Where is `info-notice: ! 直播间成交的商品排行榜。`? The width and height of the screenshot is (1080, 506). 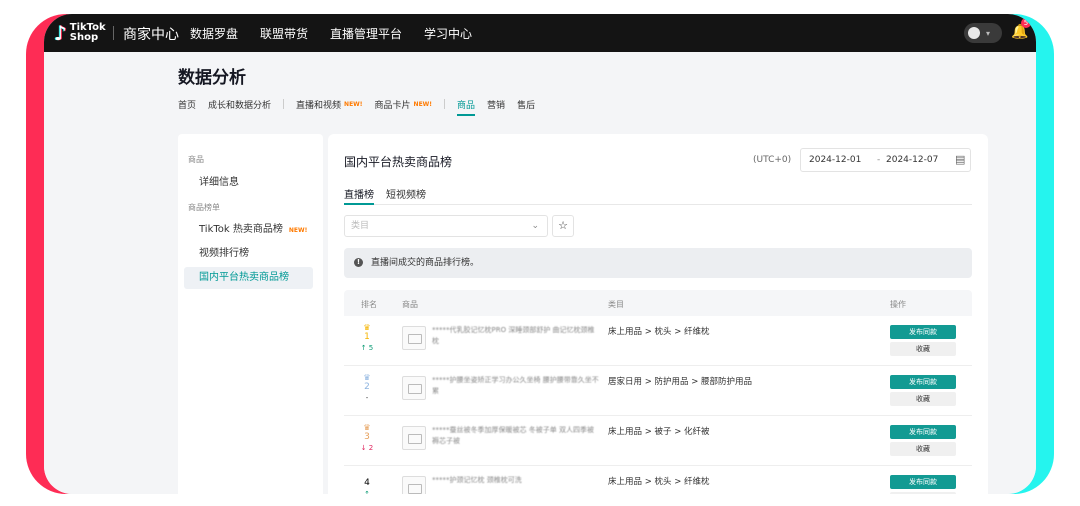
info-notice: ! 直播间成交的商品排行榜。 is located at coordinates (658, 263).